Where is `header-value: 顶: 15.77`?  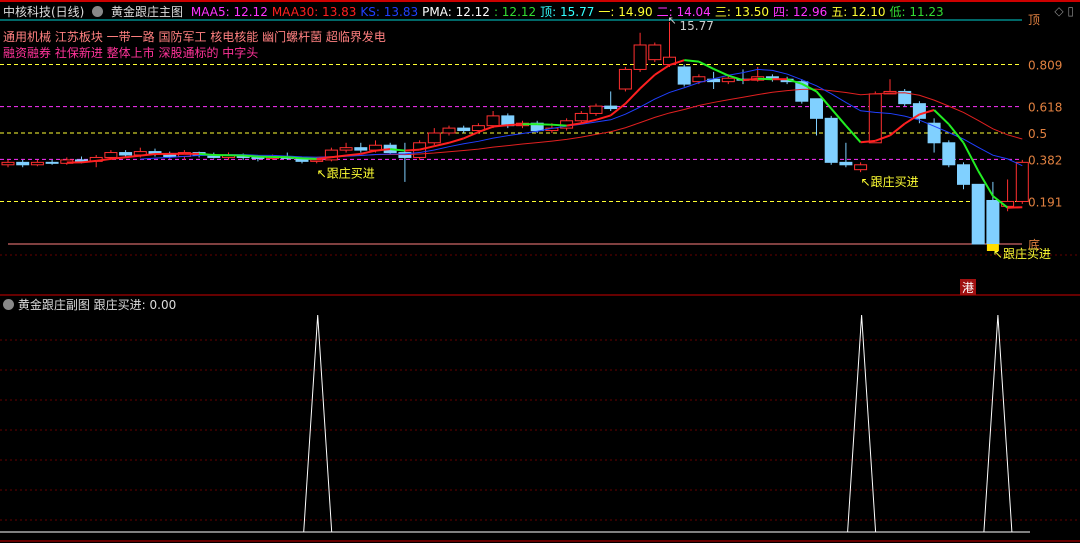 header-value: 顶: 15.77 is located at coordinates (567, 12).